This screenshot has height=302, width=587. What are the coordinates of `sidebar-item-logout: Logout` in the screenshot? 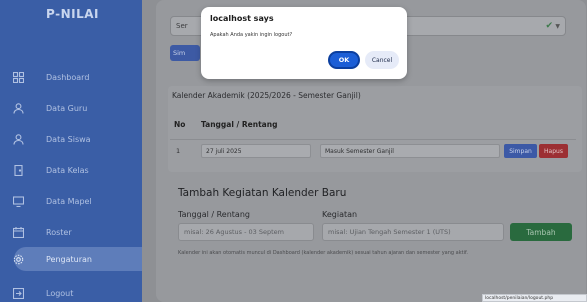 It's located at (71, 291).